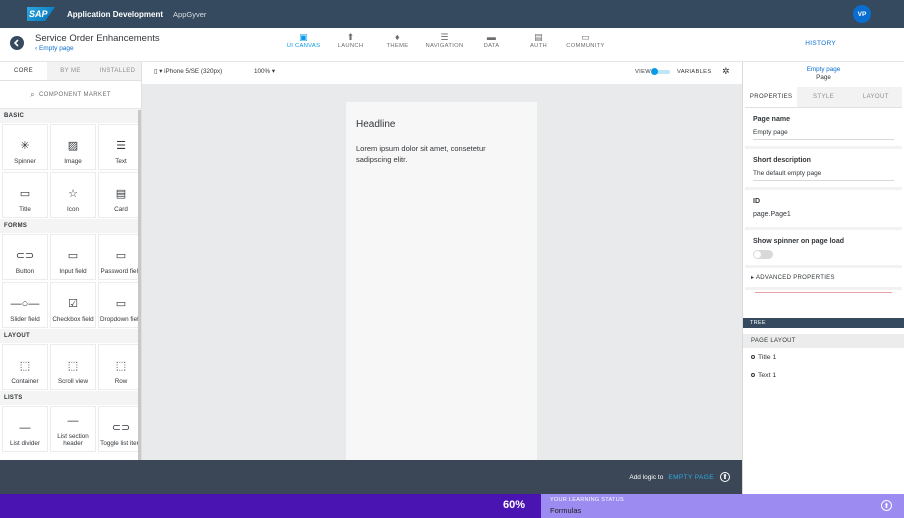 The width and height of the screenshot is (904, 518). I want to click on data-icon: ▬, so click(491, 37).